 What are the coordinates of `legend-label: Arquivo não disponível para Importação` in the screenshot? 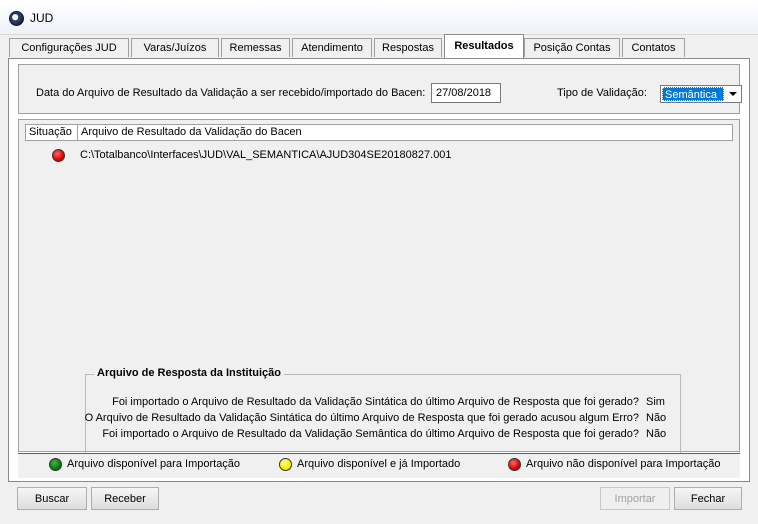 It's located at (623, 464).